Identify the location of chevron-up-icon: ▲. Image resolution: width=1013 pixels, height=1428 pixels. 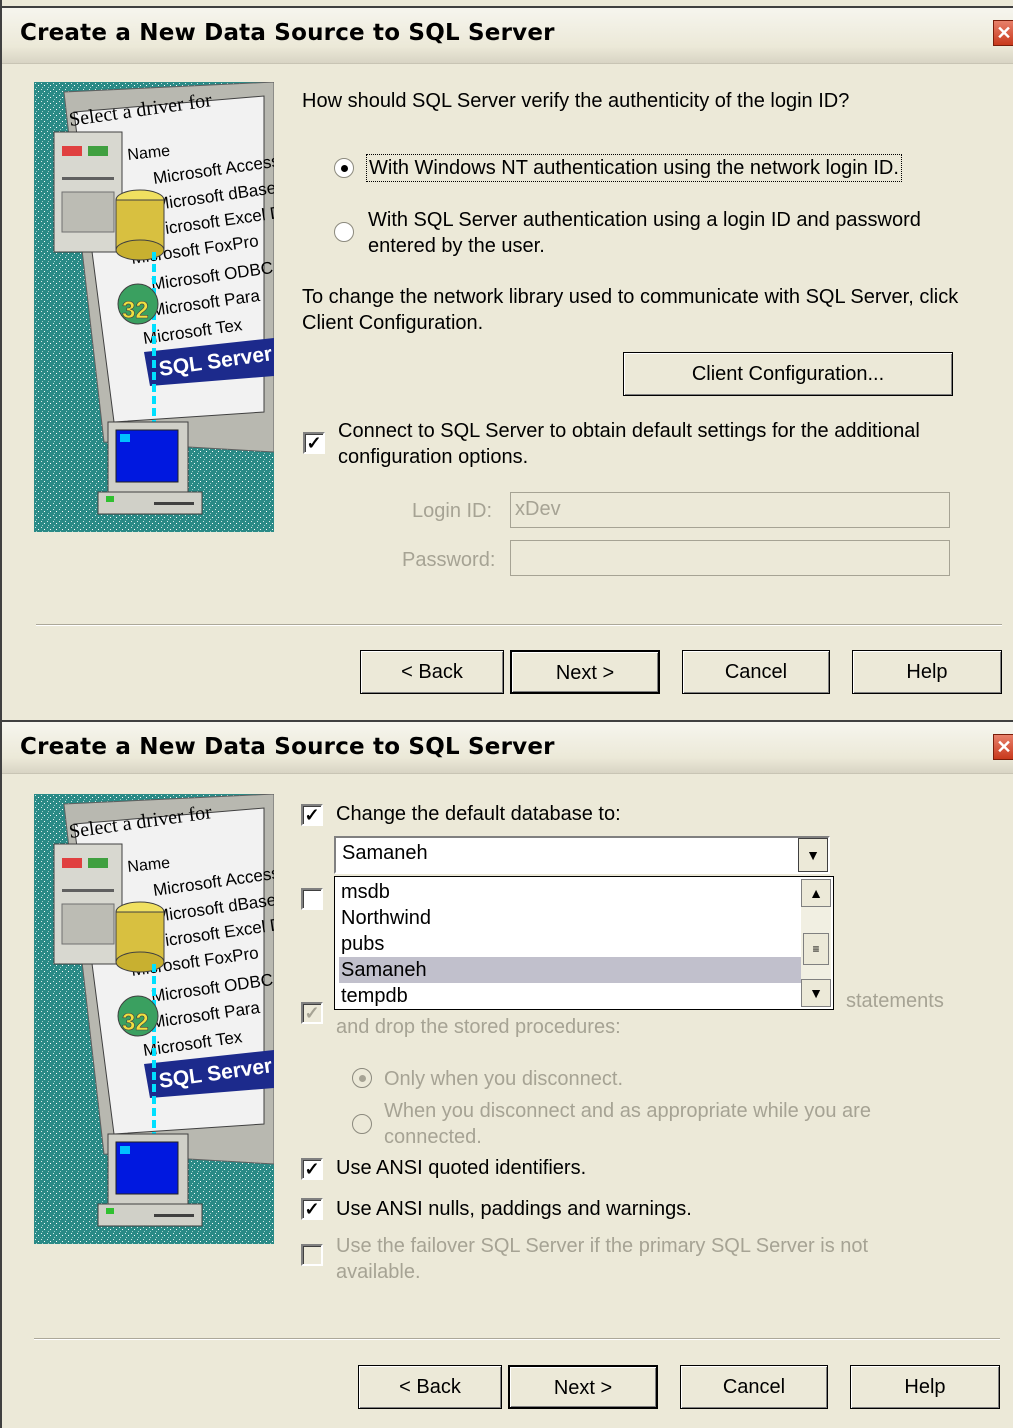
(816, 893).